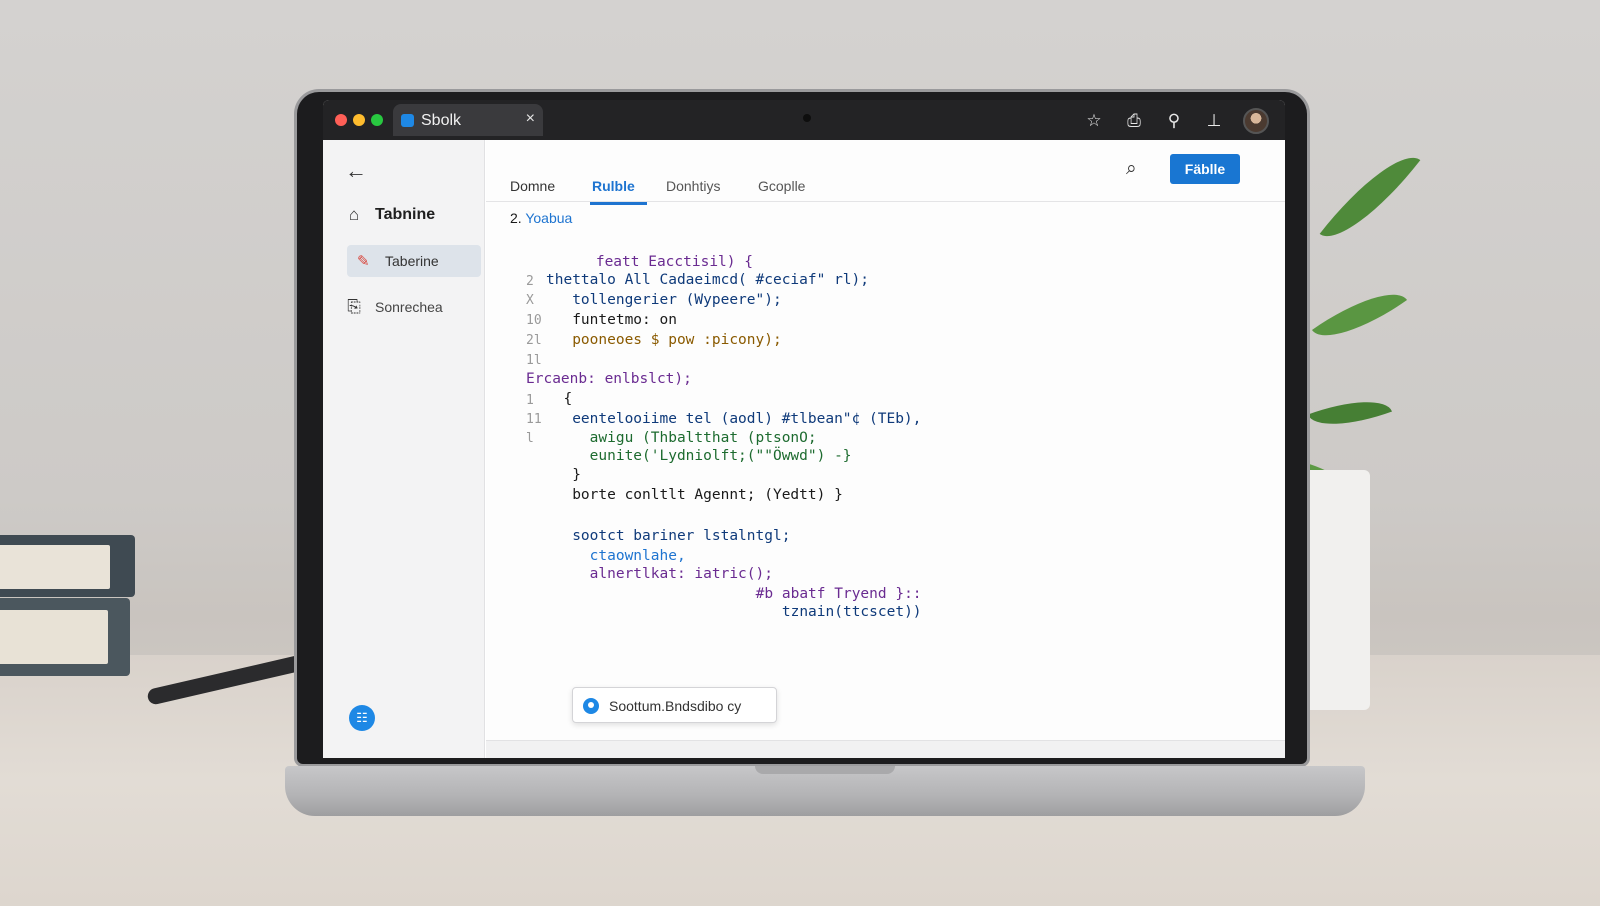 This screenshot has width=1600, height=906. What do you see at coordinates (354, 214) in the screenshot?
I see `home-icon: ⌂` at bounding box center [354, 214].